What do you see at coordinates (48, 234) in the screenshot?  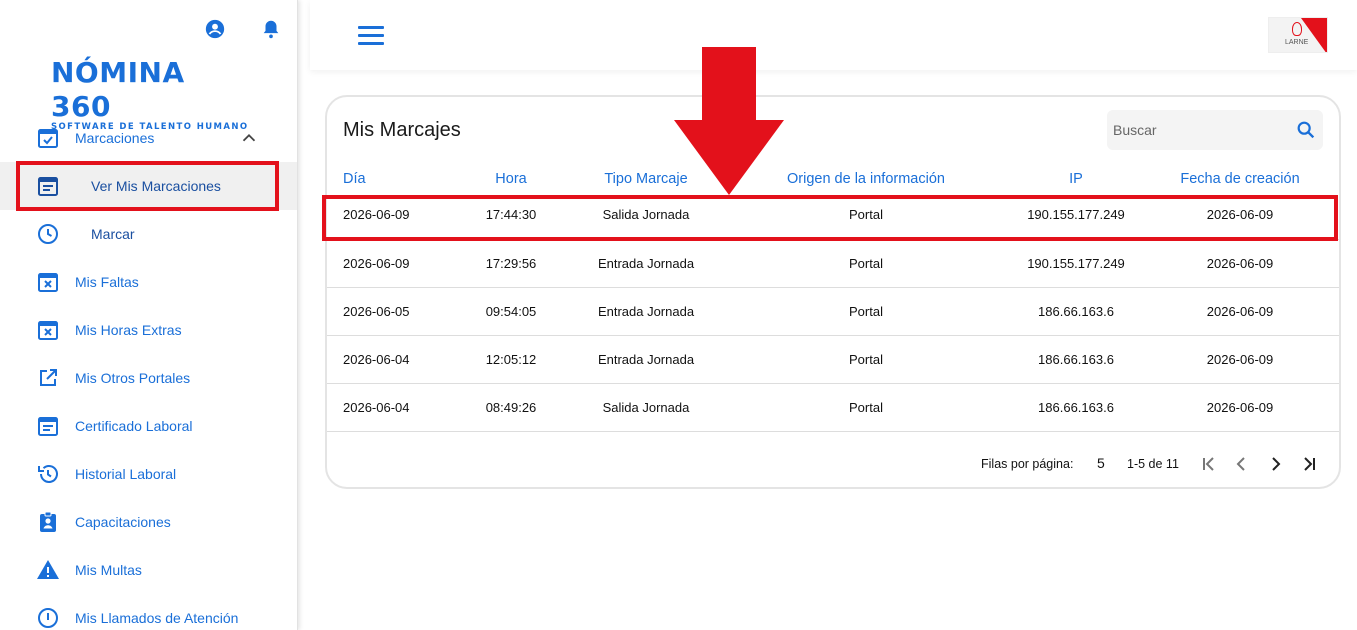 I see `clock-icon` at bounding box center [48, 234].